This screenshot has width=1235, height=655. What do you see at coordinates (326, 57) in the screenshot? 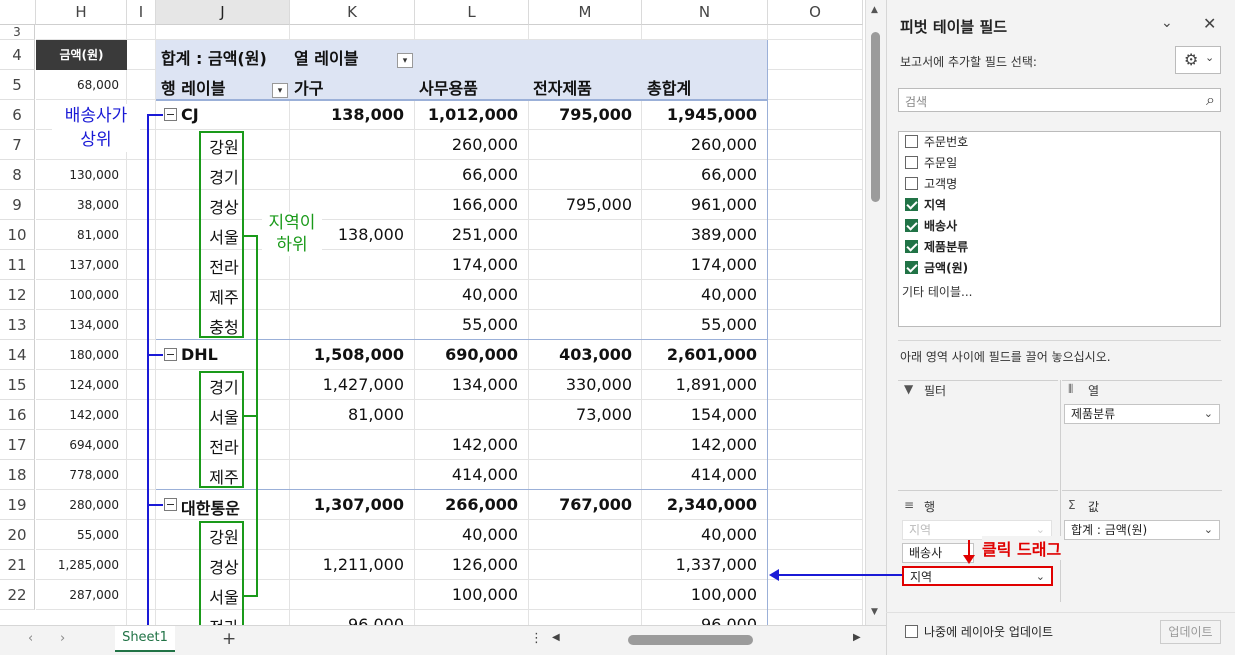
I see `pivot-column-labels: 열 레이블` at bounding box center [326, 57].